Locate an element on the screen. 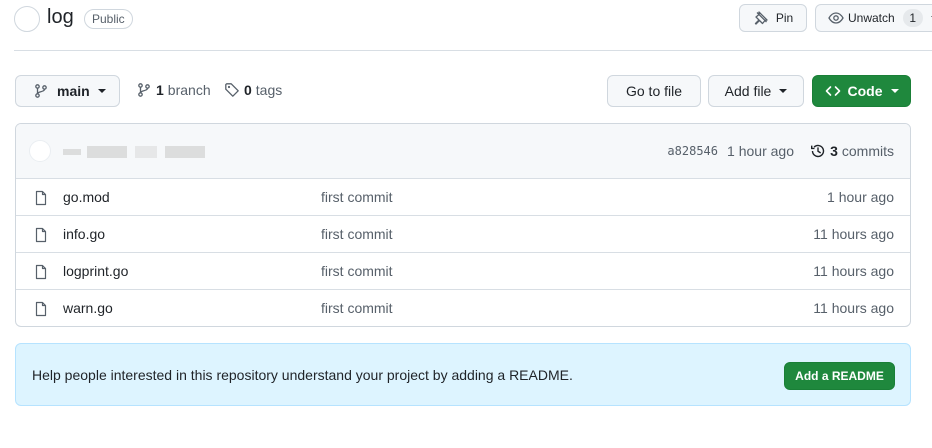 The image size is (932, 448). table-row: warn.go first commit 11 hours ago is located at coordinates (463, 307).